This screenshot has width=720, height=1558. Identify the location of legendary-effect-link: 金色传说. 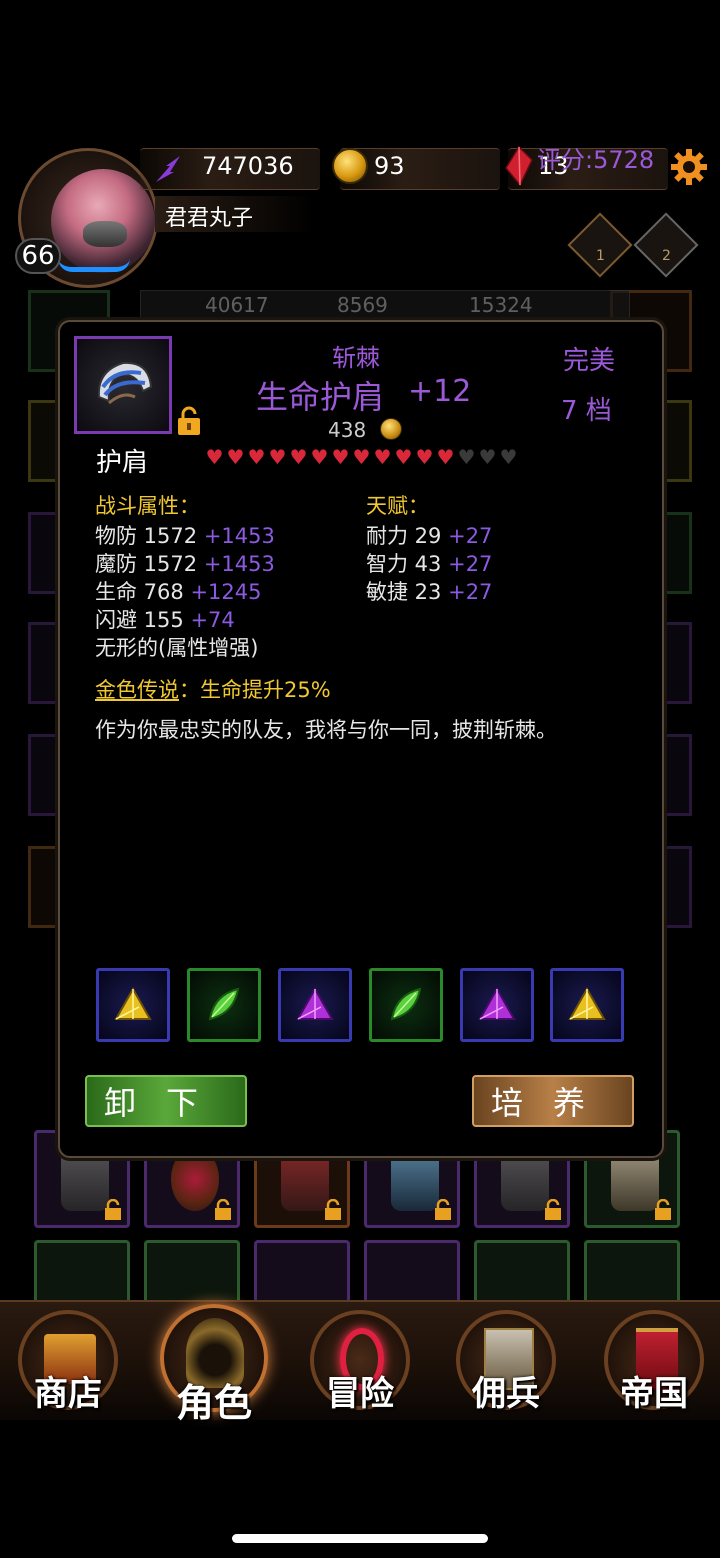
(137, 690).